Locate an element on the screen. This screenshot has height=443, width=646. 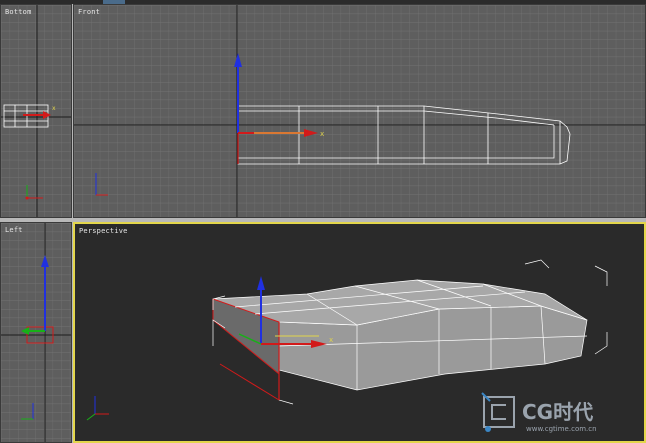
viewport-bottom-canvas: x is located at coordinates (36, 111).